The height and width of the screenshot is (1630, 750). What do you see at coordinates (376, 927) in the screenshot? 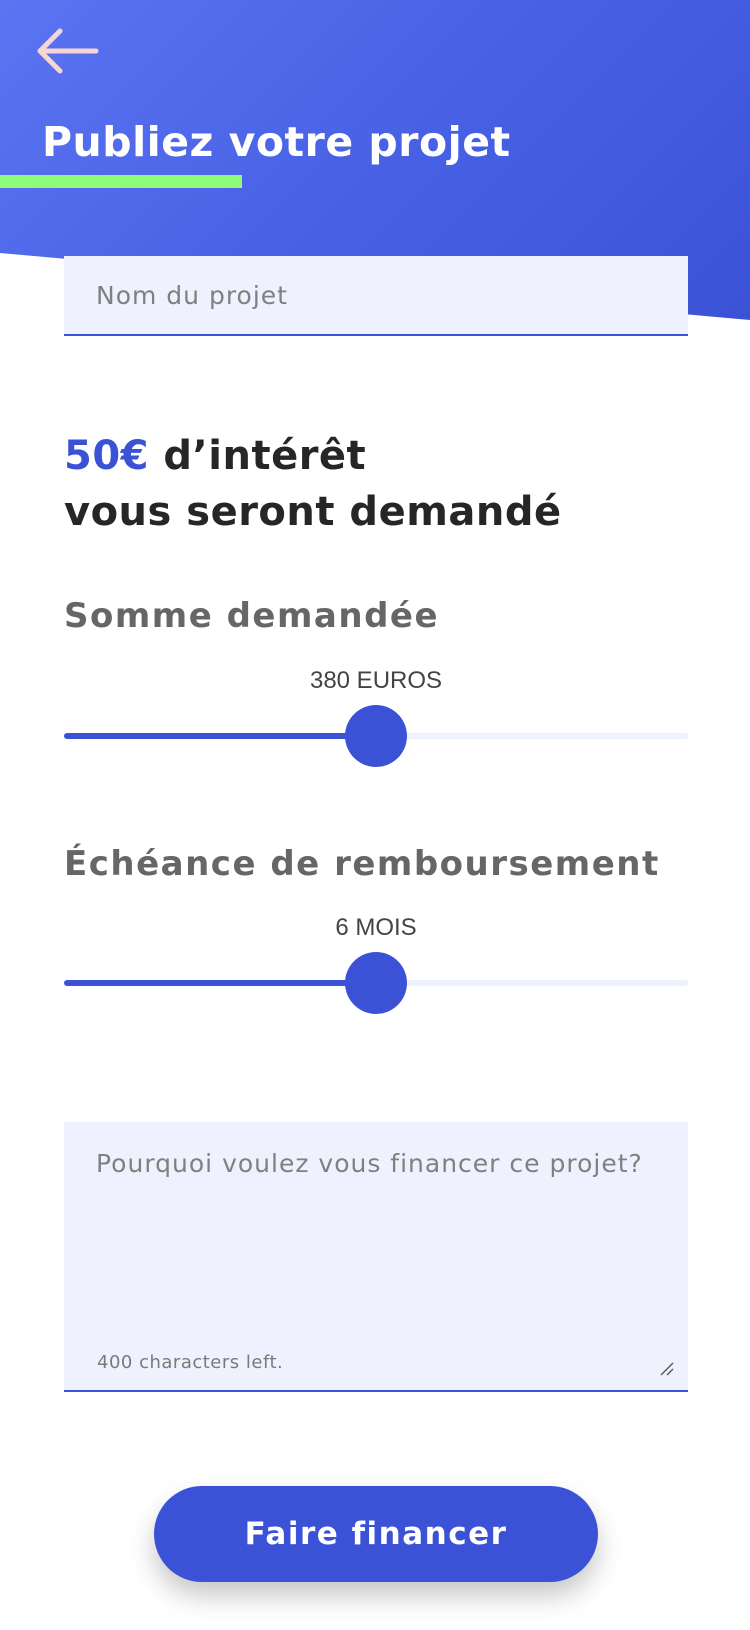
I see `term-value: 6 MOIS` at bounding box center [376, 927].